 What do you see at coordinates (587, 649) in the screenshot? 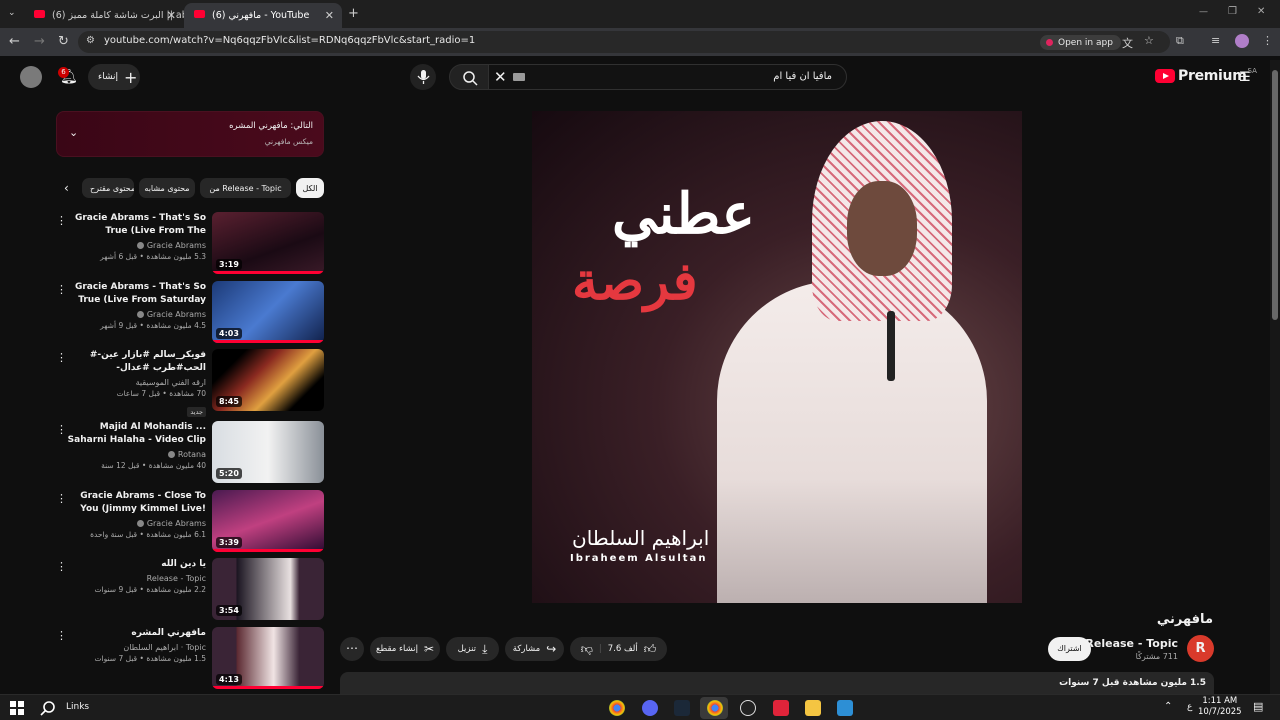
I see `dislike-icon: 👎︎` at bounding box center [587, 649].